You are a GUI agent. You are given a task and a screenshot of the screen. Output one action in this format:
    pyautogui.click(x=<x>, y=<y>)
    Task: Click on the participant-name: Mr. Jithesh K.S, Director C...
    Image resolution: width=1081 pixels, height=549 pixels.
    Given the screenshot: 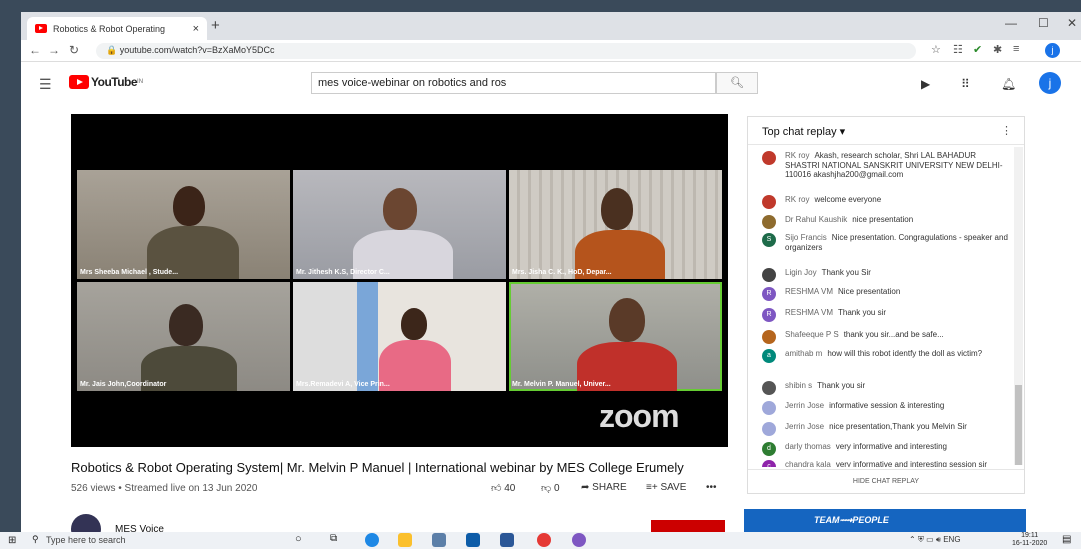 What is the action you would take?
    pyautogui.click(x=343, y=272)
    